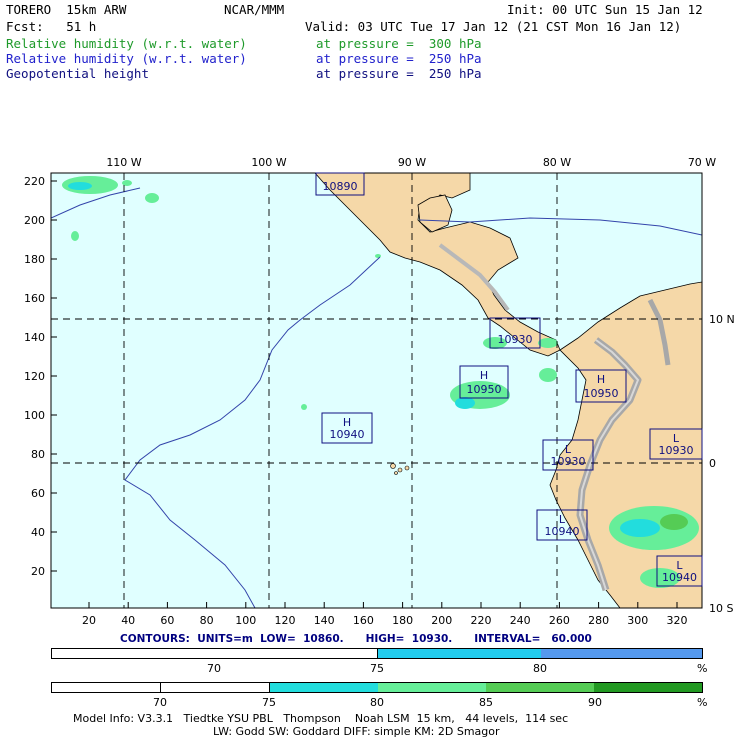  What do you see at coordinates (559, 620) in the screenshot?
I see `x-tick-label: 260` at bounding box center [559, 620].